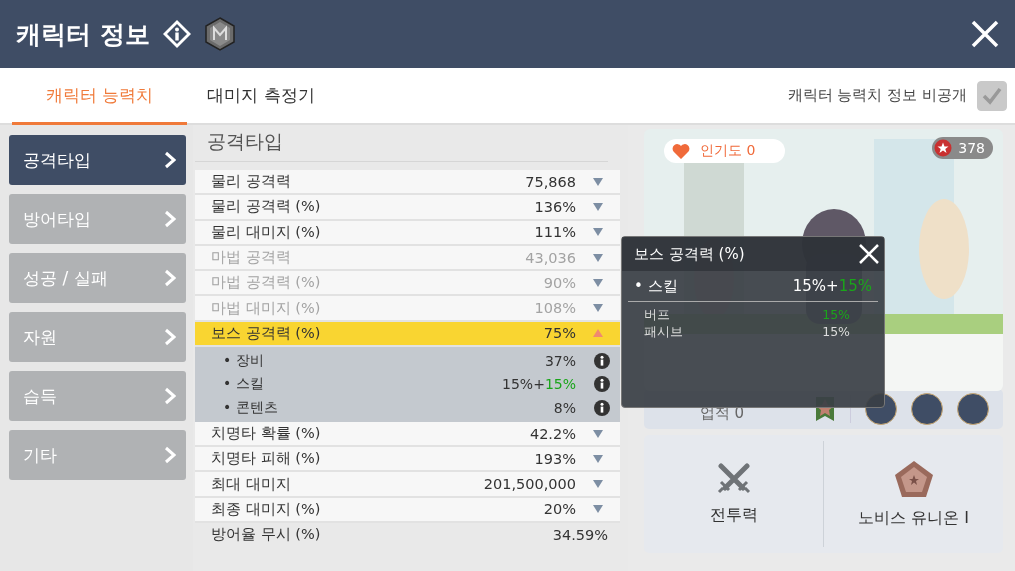  What do you see at coordinates (407, 510) in the screenshot?
I see `stat-row: 최종 대미지 (%) 20%` at bounding box center [407, 510].